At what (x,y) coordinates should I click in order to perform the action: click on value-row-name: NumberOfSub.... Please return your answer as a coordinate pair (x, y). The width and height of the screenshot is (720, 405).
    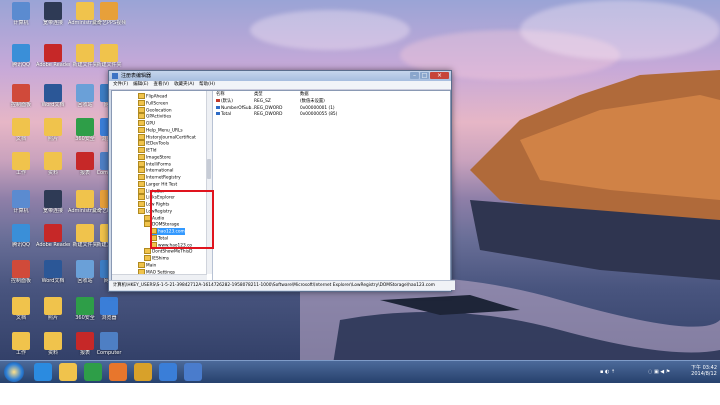
    Looking at the image, I should click on (235, 108).